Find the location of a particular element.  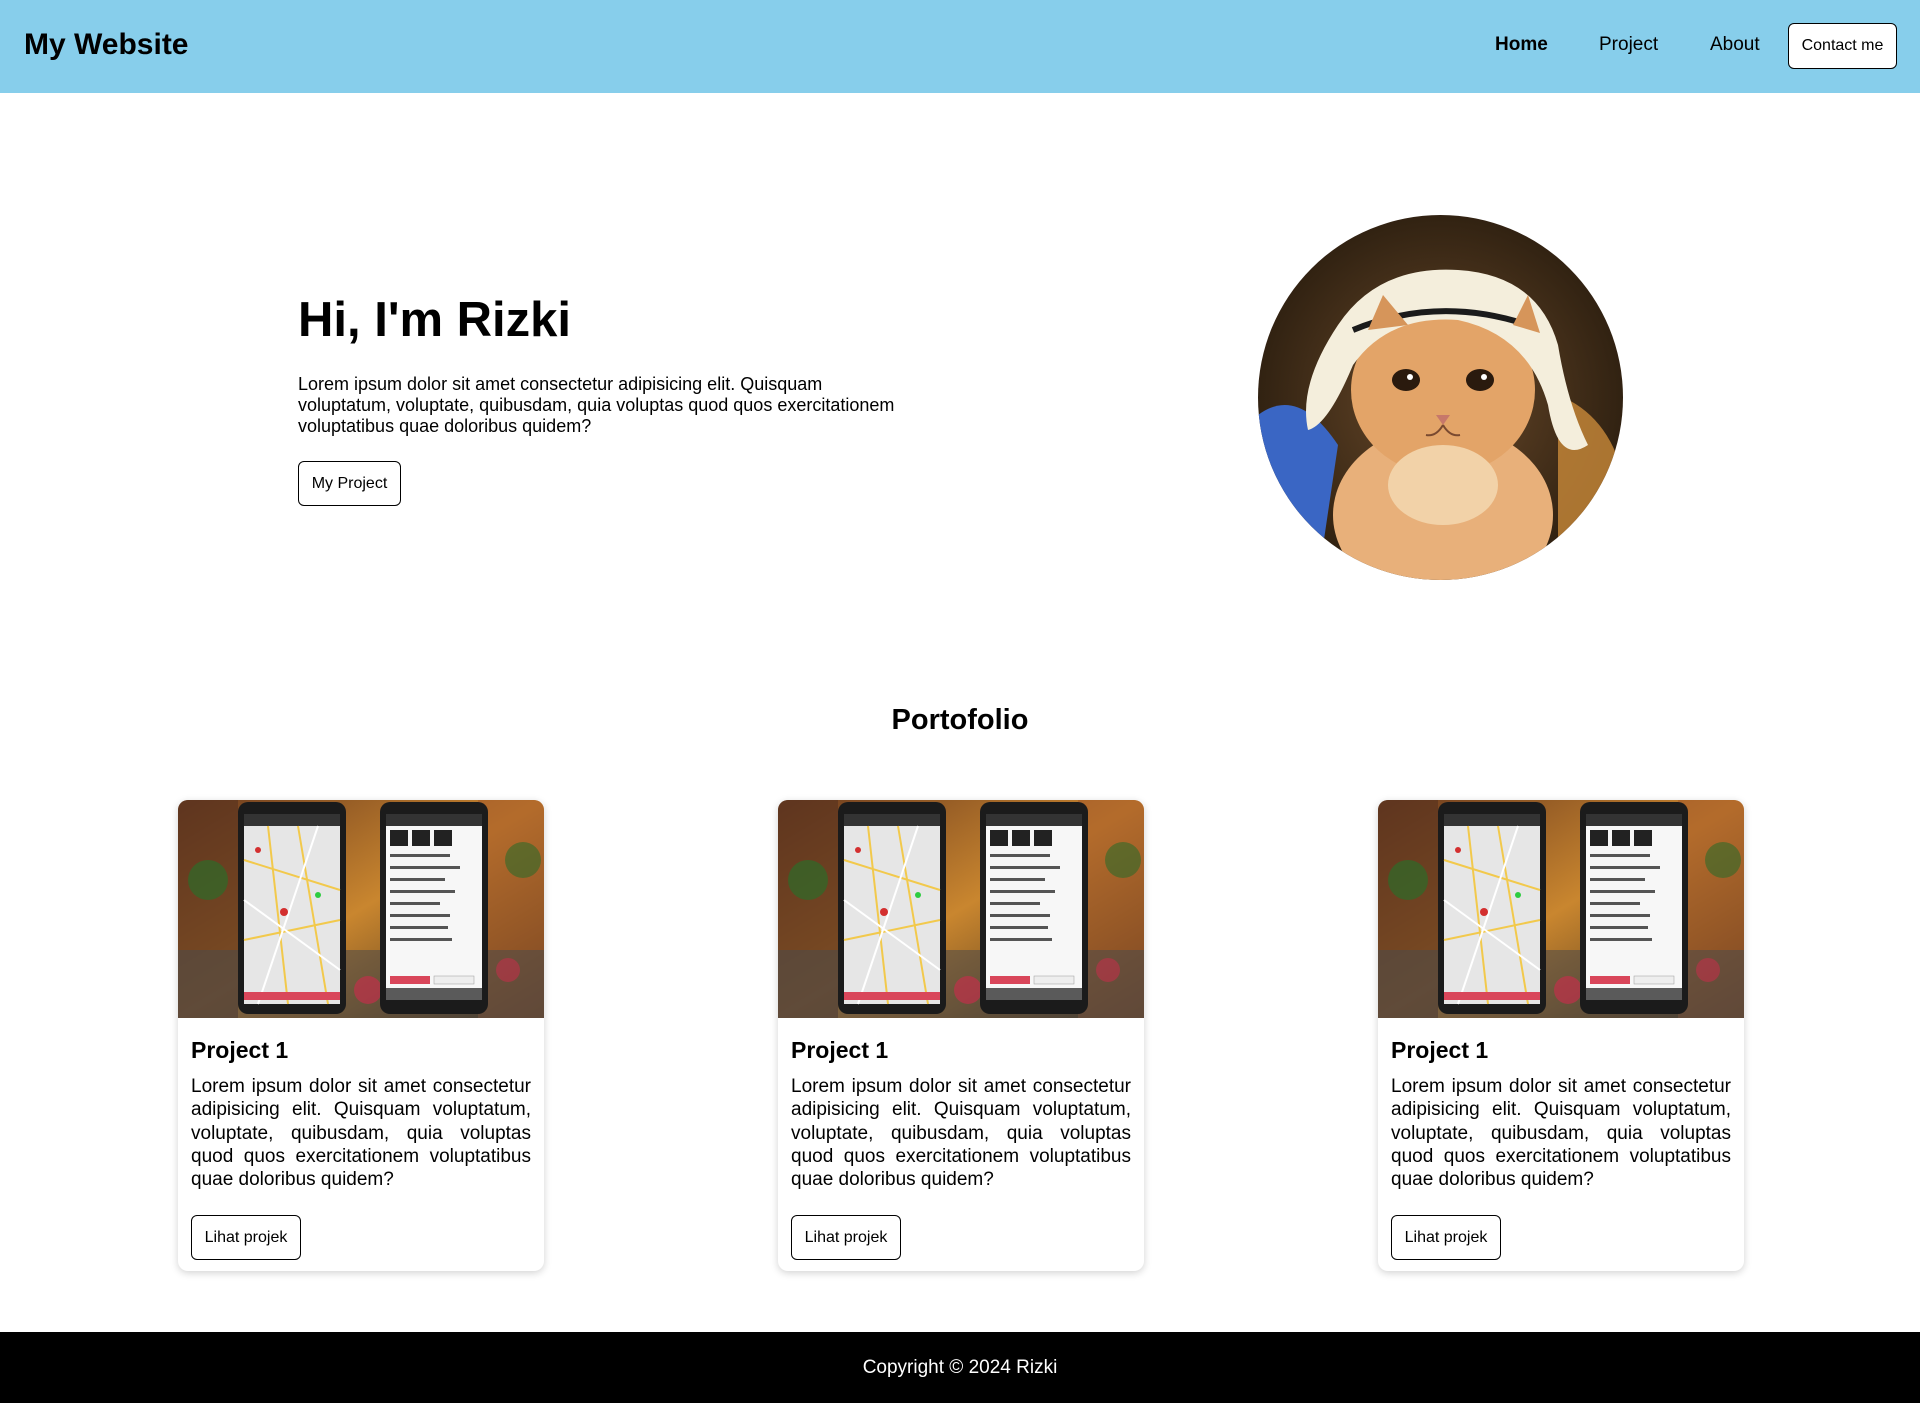

page-footer: Copyright © 2024 Rizki is located at coordinates (960, 1367).